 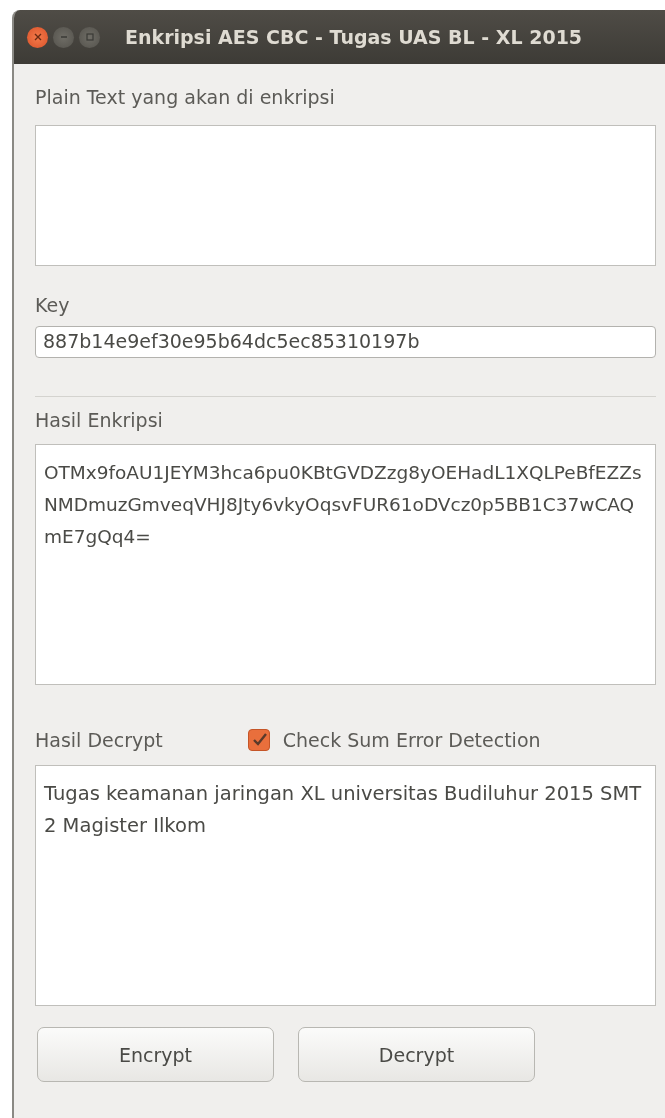 I want to click on field-label: Key, so click(x=53, y=305).